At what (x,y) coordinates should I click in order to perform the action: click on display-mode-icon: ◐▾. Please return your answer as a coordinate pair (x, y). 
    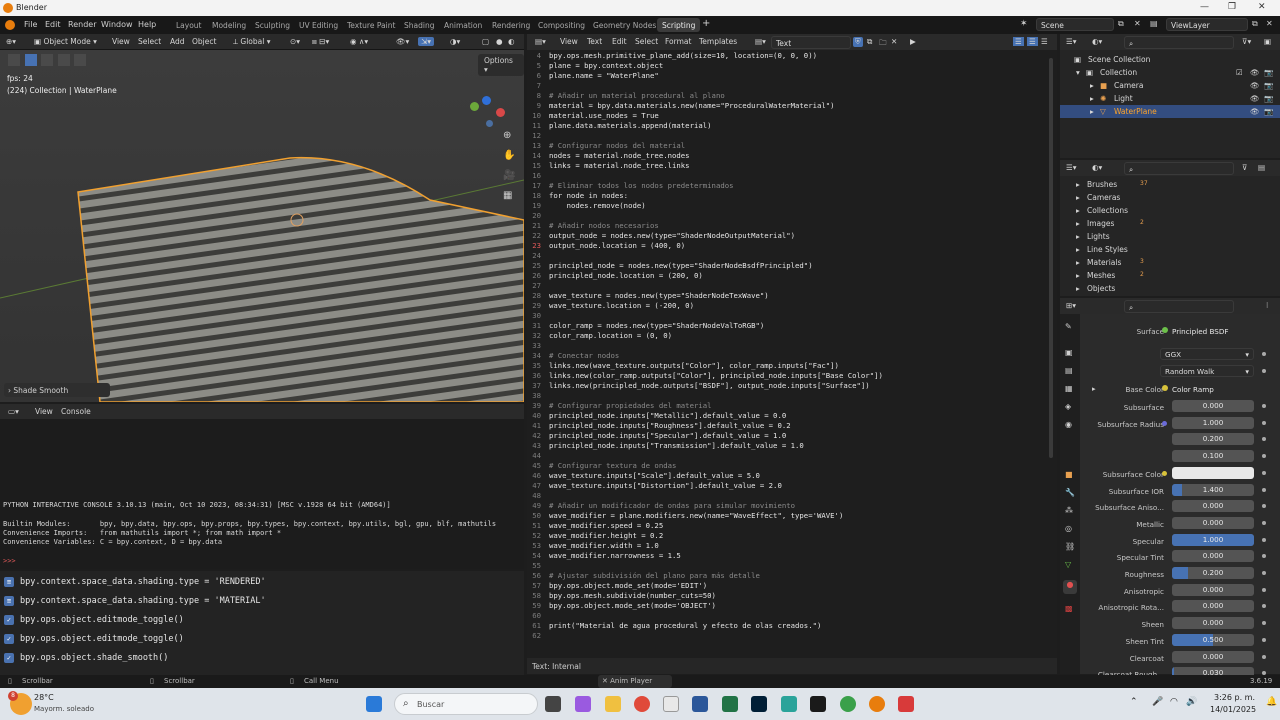
    Looking at the image, I should click on (1097, 167).